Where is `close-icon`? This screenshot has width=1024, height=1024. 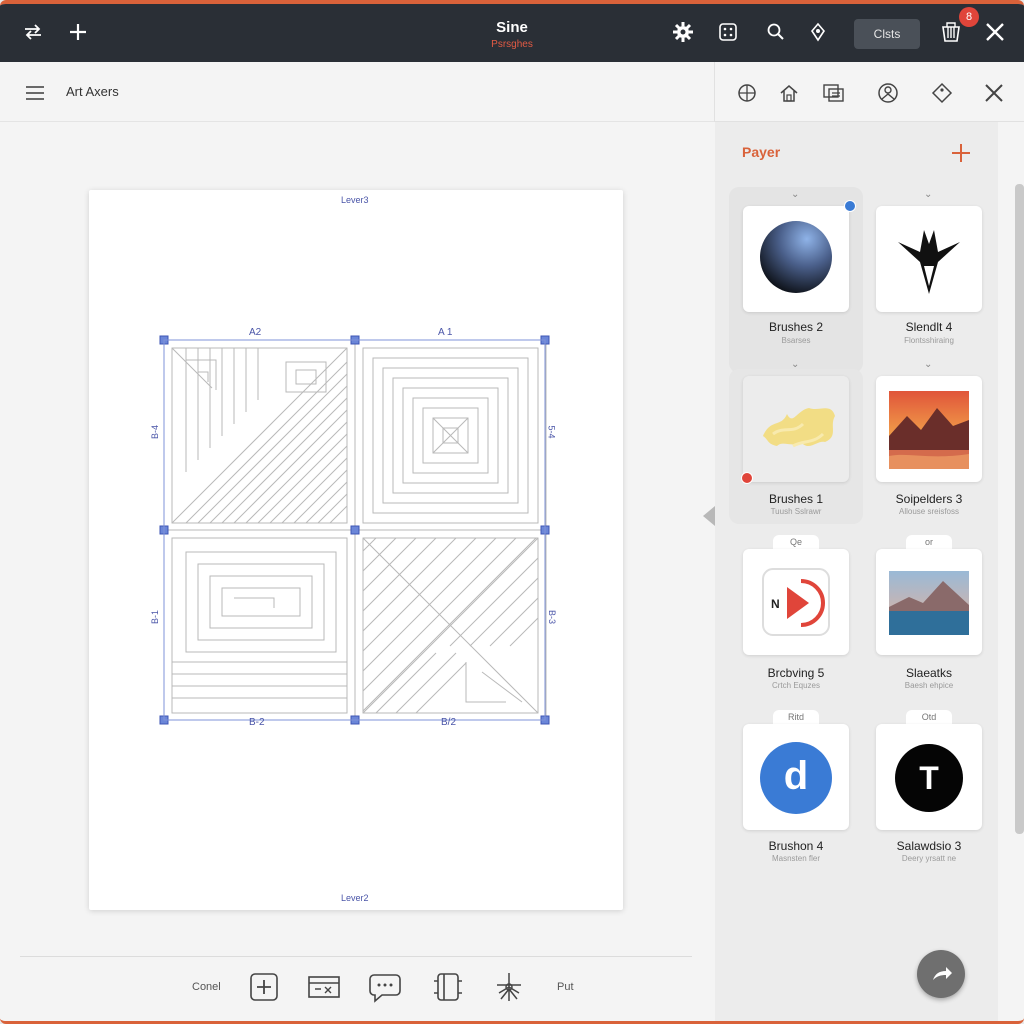
close-icon is located at coordinates (995, 32).